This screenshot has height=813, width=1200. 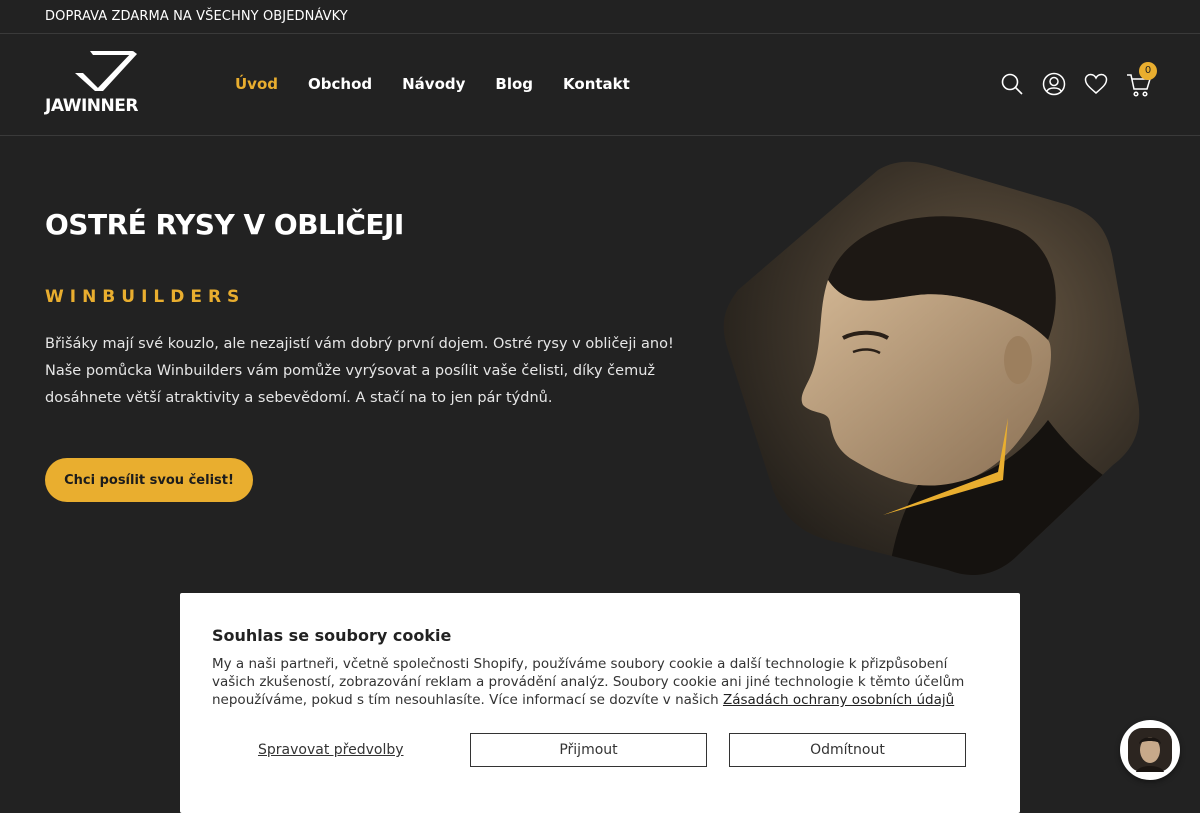 What do you see at coordinates (600, 17) in the screenshot?
I see `announcement-bar: DOPRAVA ZDARMA NA VŠECHNY OBJEDNÁVKY` at bounding box center [600, 17].